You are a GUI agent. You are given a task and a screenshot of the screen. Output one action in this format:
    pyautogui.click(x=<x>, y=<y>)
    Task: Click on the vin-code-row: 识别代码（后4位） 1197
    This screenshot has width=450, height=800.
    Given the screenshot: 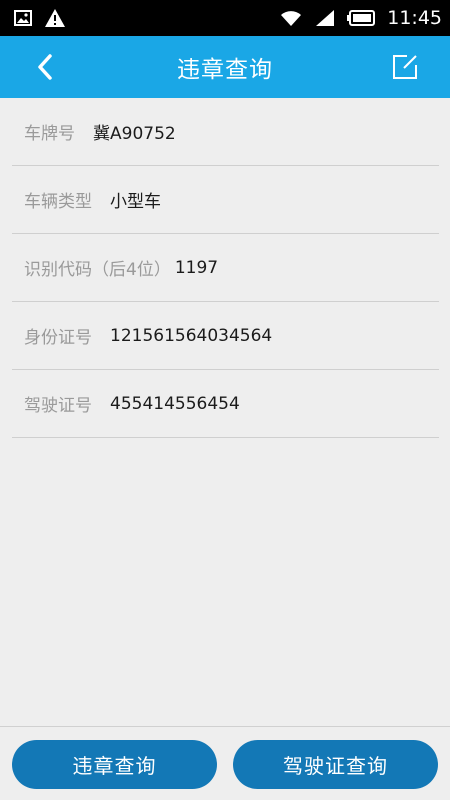 What is the action you would take?
    pyautogui.click(x=225, y=268)
    